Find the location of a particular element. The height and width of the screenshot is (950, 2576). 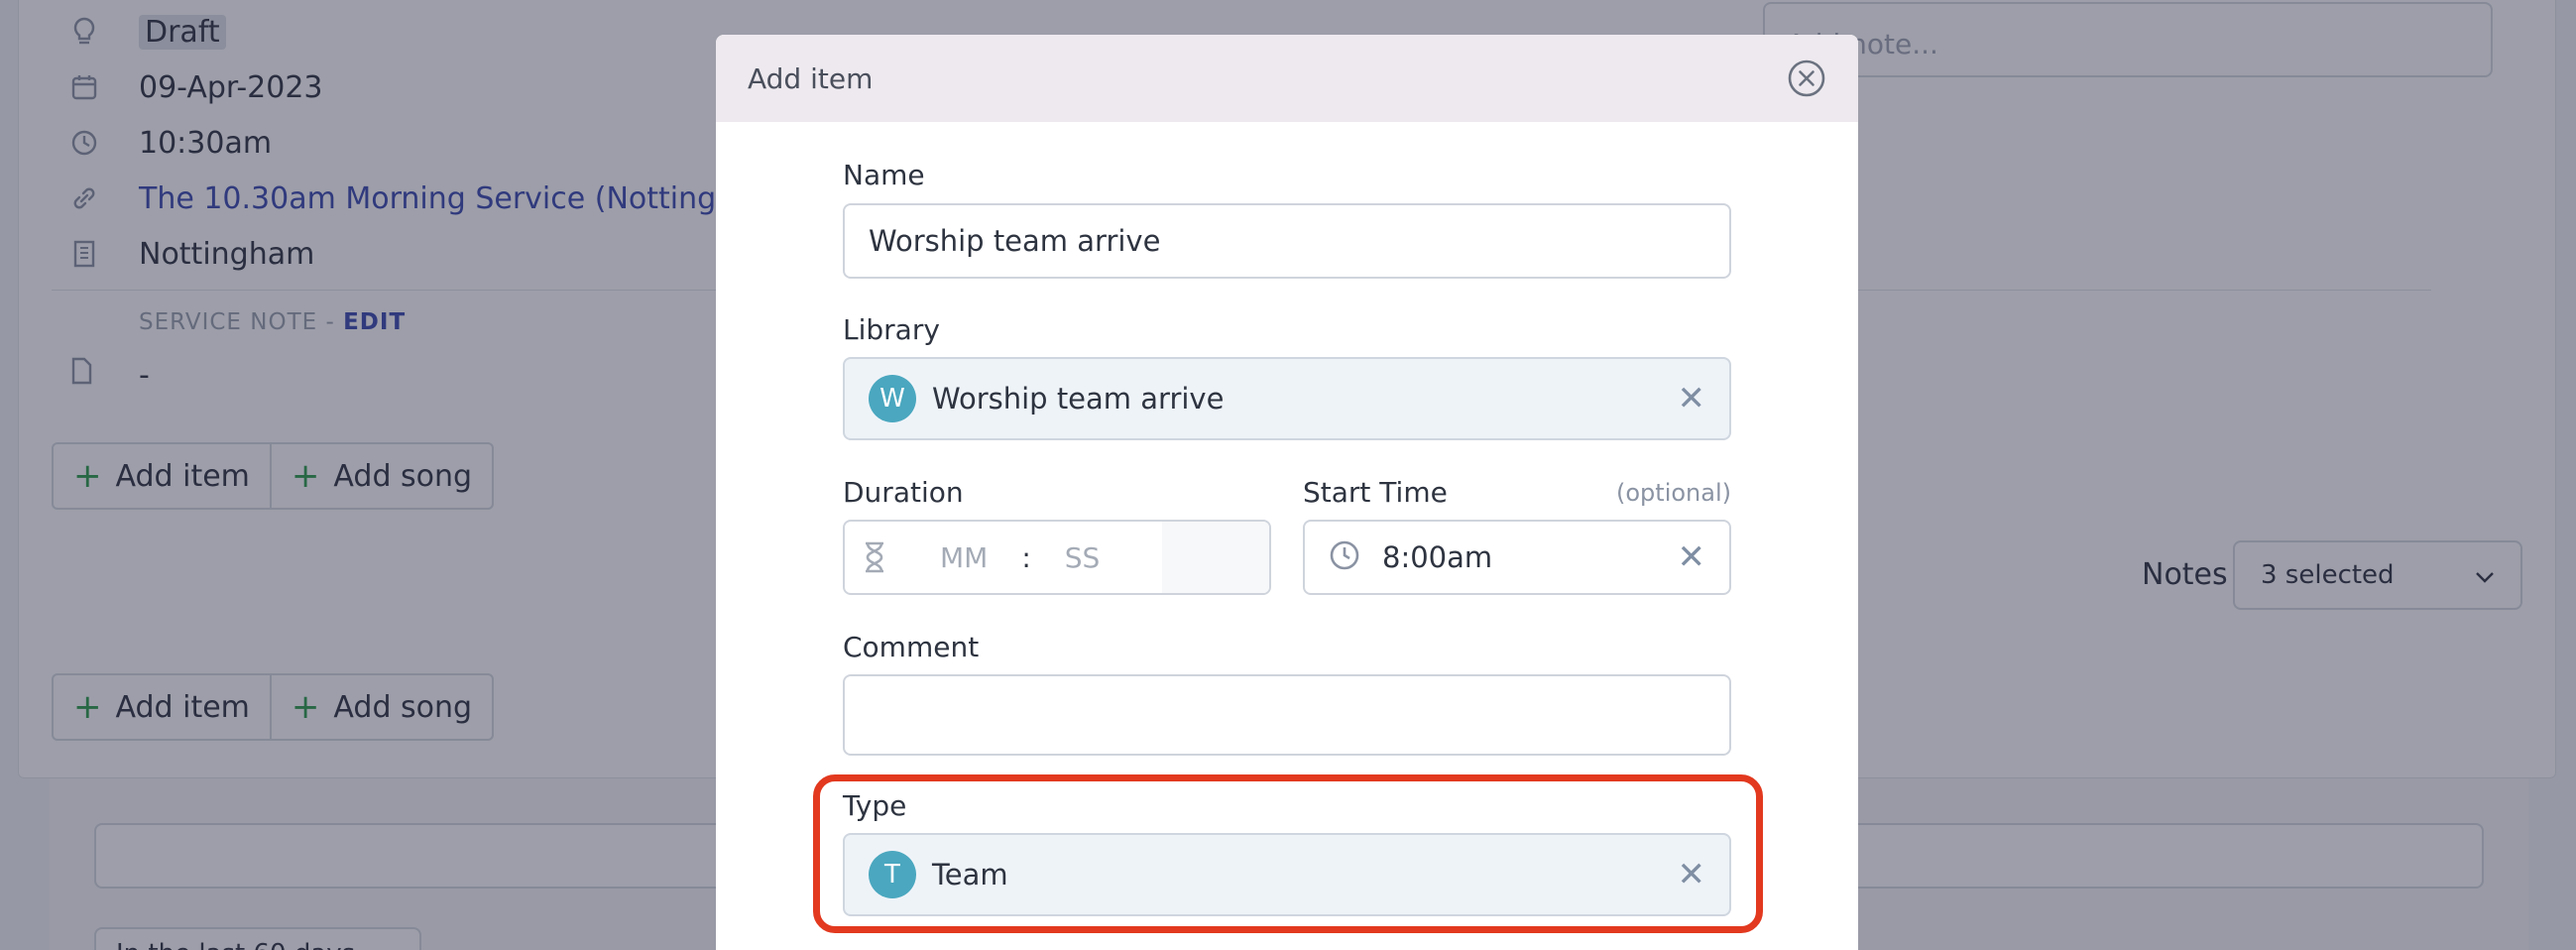

modal-title: Add item is located at coordinates (811, 78).